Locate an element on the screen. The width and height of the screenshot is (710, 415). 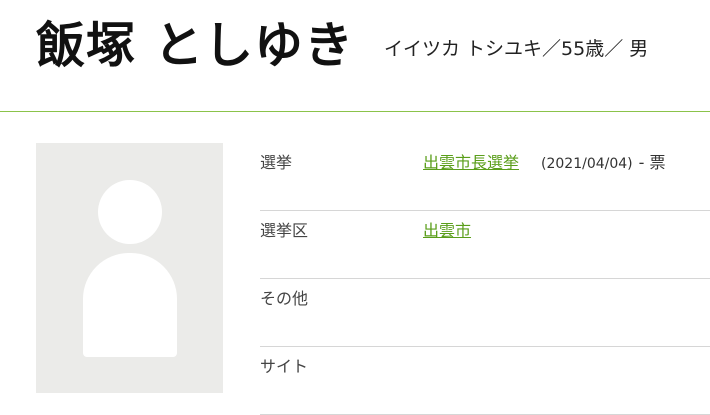
district-link: 出雲市 is located at coordinates (447, 230).